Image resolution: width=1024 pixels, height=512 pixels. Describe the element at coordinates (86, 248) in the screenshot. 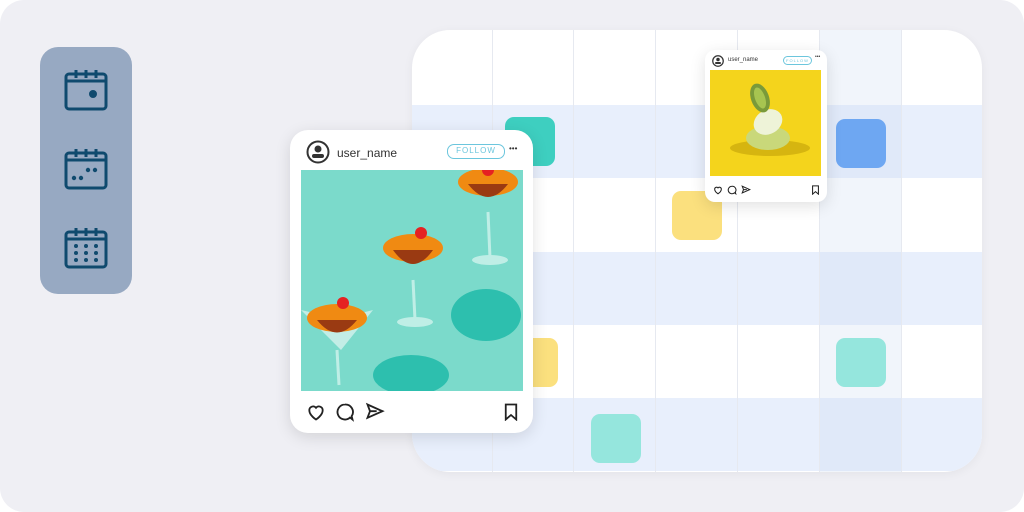

I see `calendar-month-icon` at that location.